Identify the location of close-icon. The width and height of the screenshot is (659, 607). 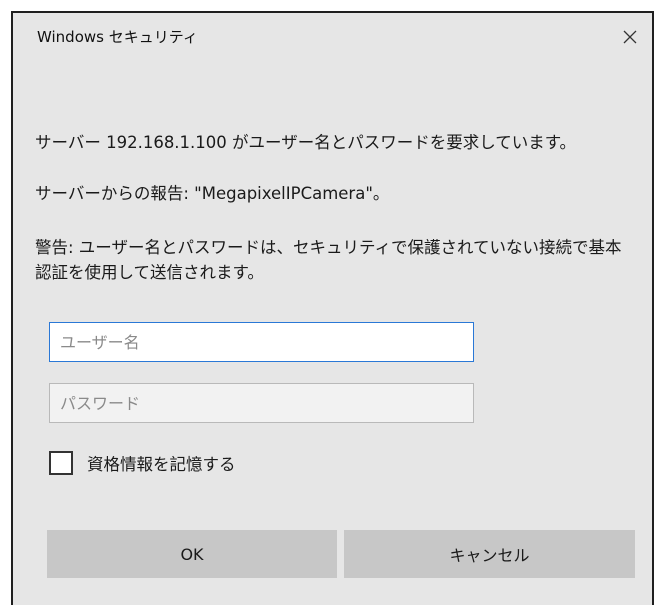
(630, 37).